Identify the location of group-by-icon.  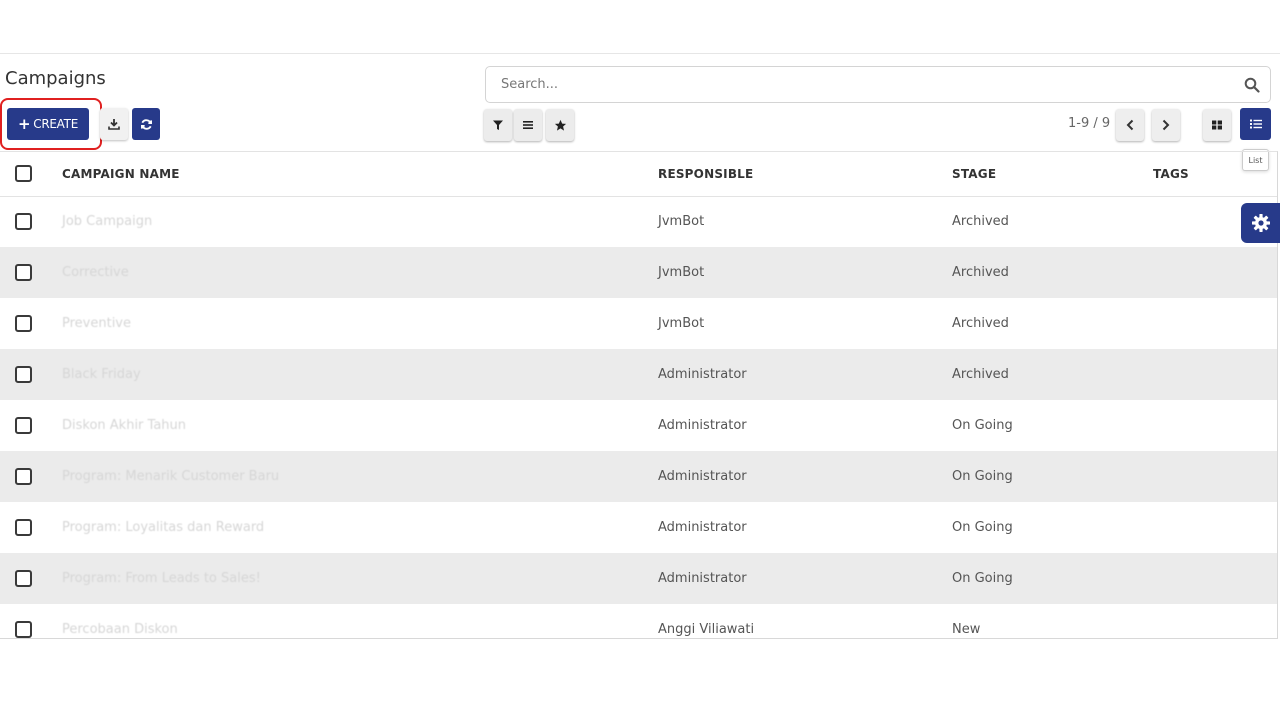
(528, 125).